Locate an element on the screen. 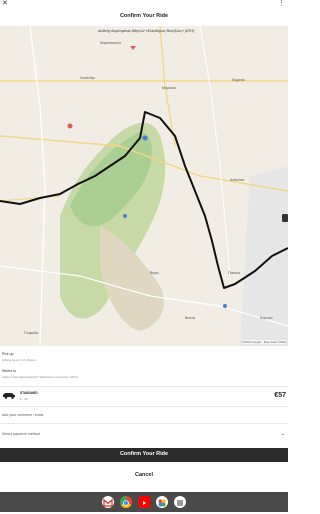 The width and height of the screenshot is (320, 514). page-title: Confirm Your Ride is located at coordinates (144, 16).